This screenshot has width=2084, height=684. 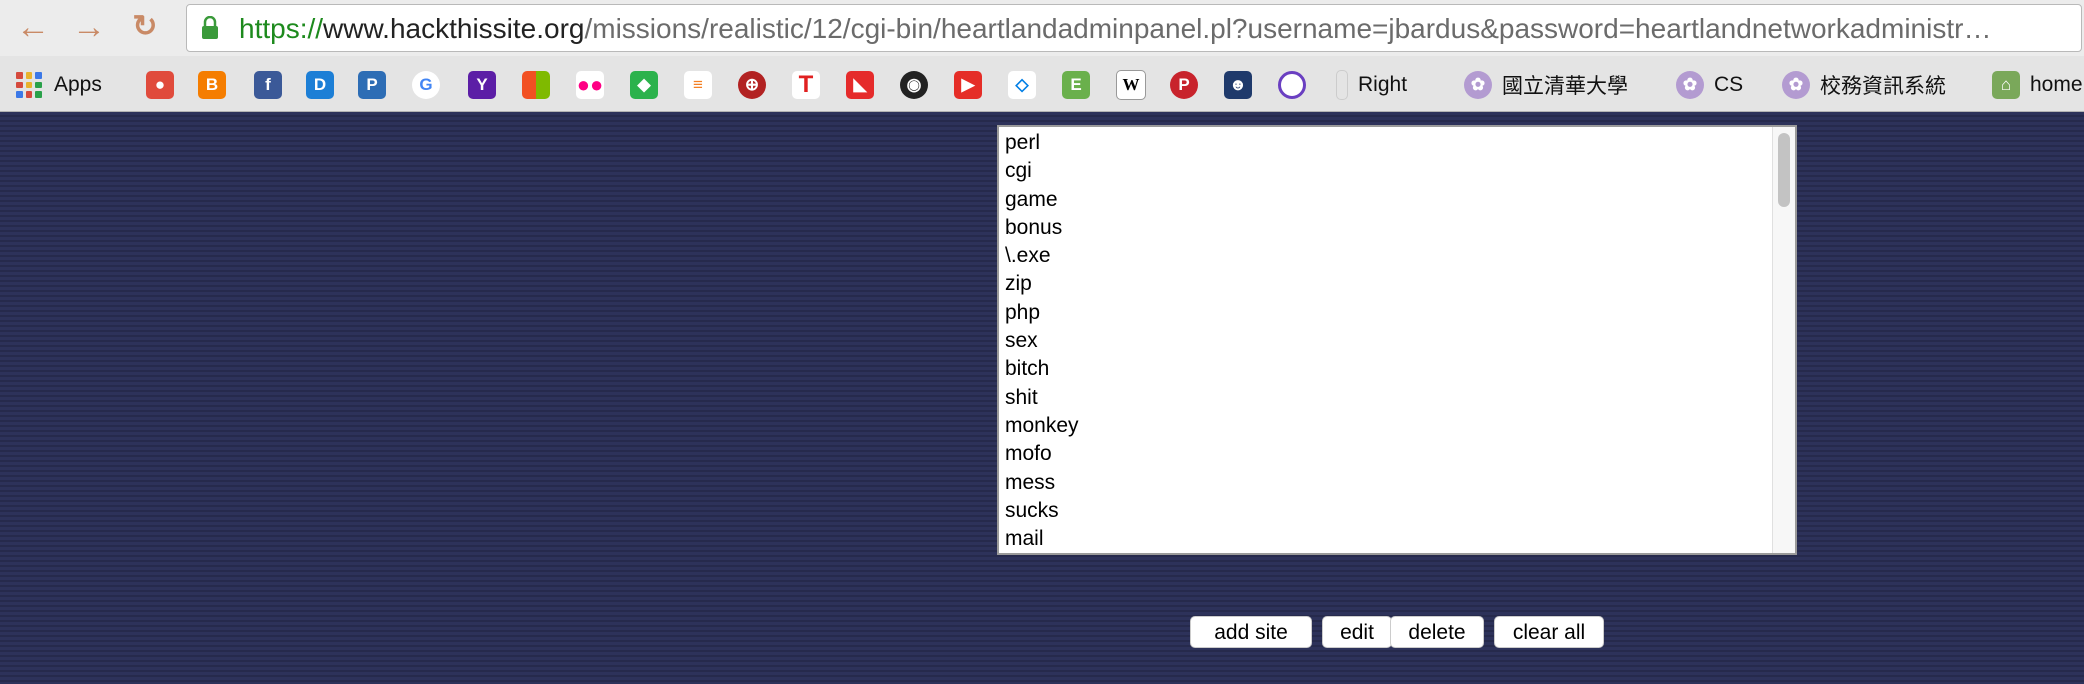 I want to click on bookmark-p: P, so click(x=377, y=85).